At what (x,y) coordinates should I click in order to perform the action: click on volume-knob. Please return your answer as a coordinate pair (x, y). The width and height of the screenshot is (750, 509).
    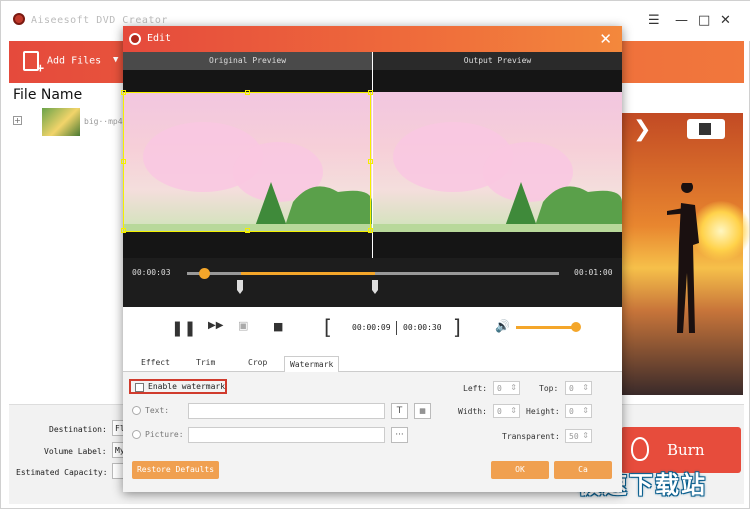
    Looking at the image, I should click on (576, 327).